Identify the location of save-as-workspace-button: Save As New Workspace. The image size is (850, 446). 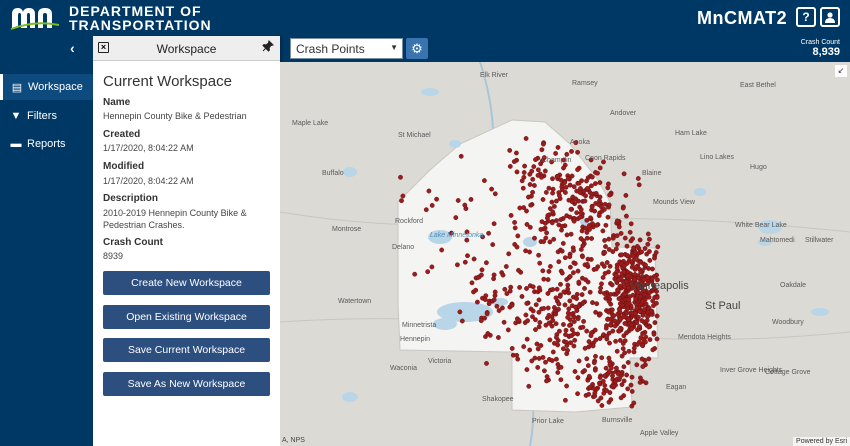
(186, 384).